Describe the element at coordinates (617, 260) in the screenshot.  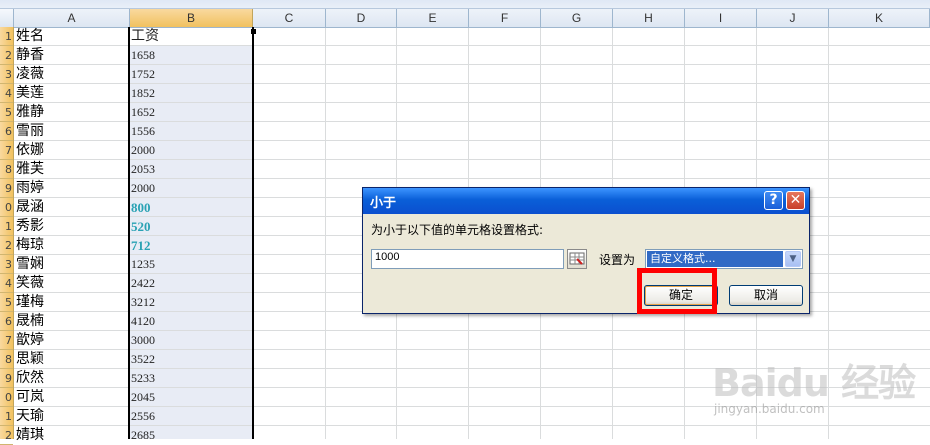
I see `set-as-label: 设置为` at that location.